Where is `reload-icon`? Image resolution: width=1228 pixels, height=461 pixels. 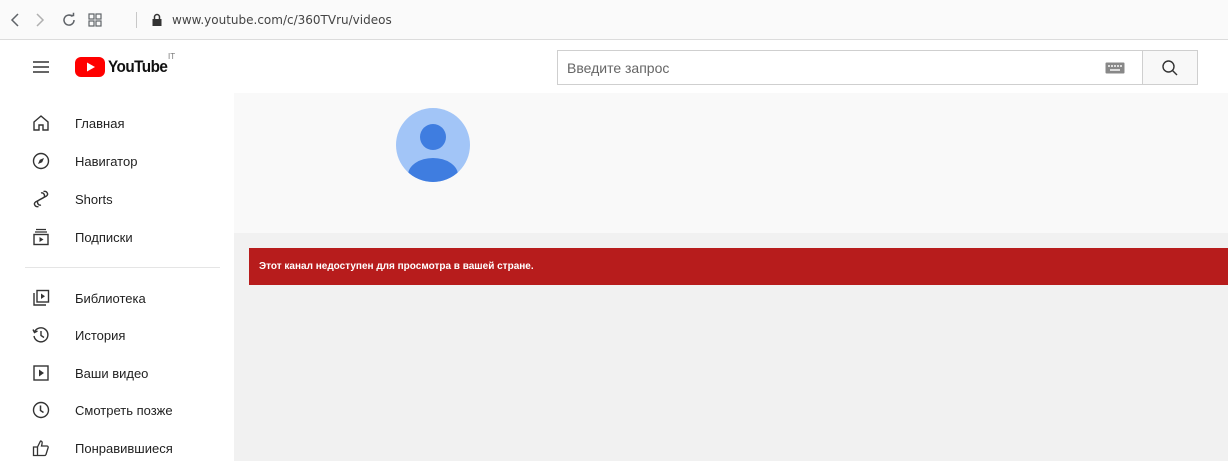
reload-icon is located at coordinates (69, 19).